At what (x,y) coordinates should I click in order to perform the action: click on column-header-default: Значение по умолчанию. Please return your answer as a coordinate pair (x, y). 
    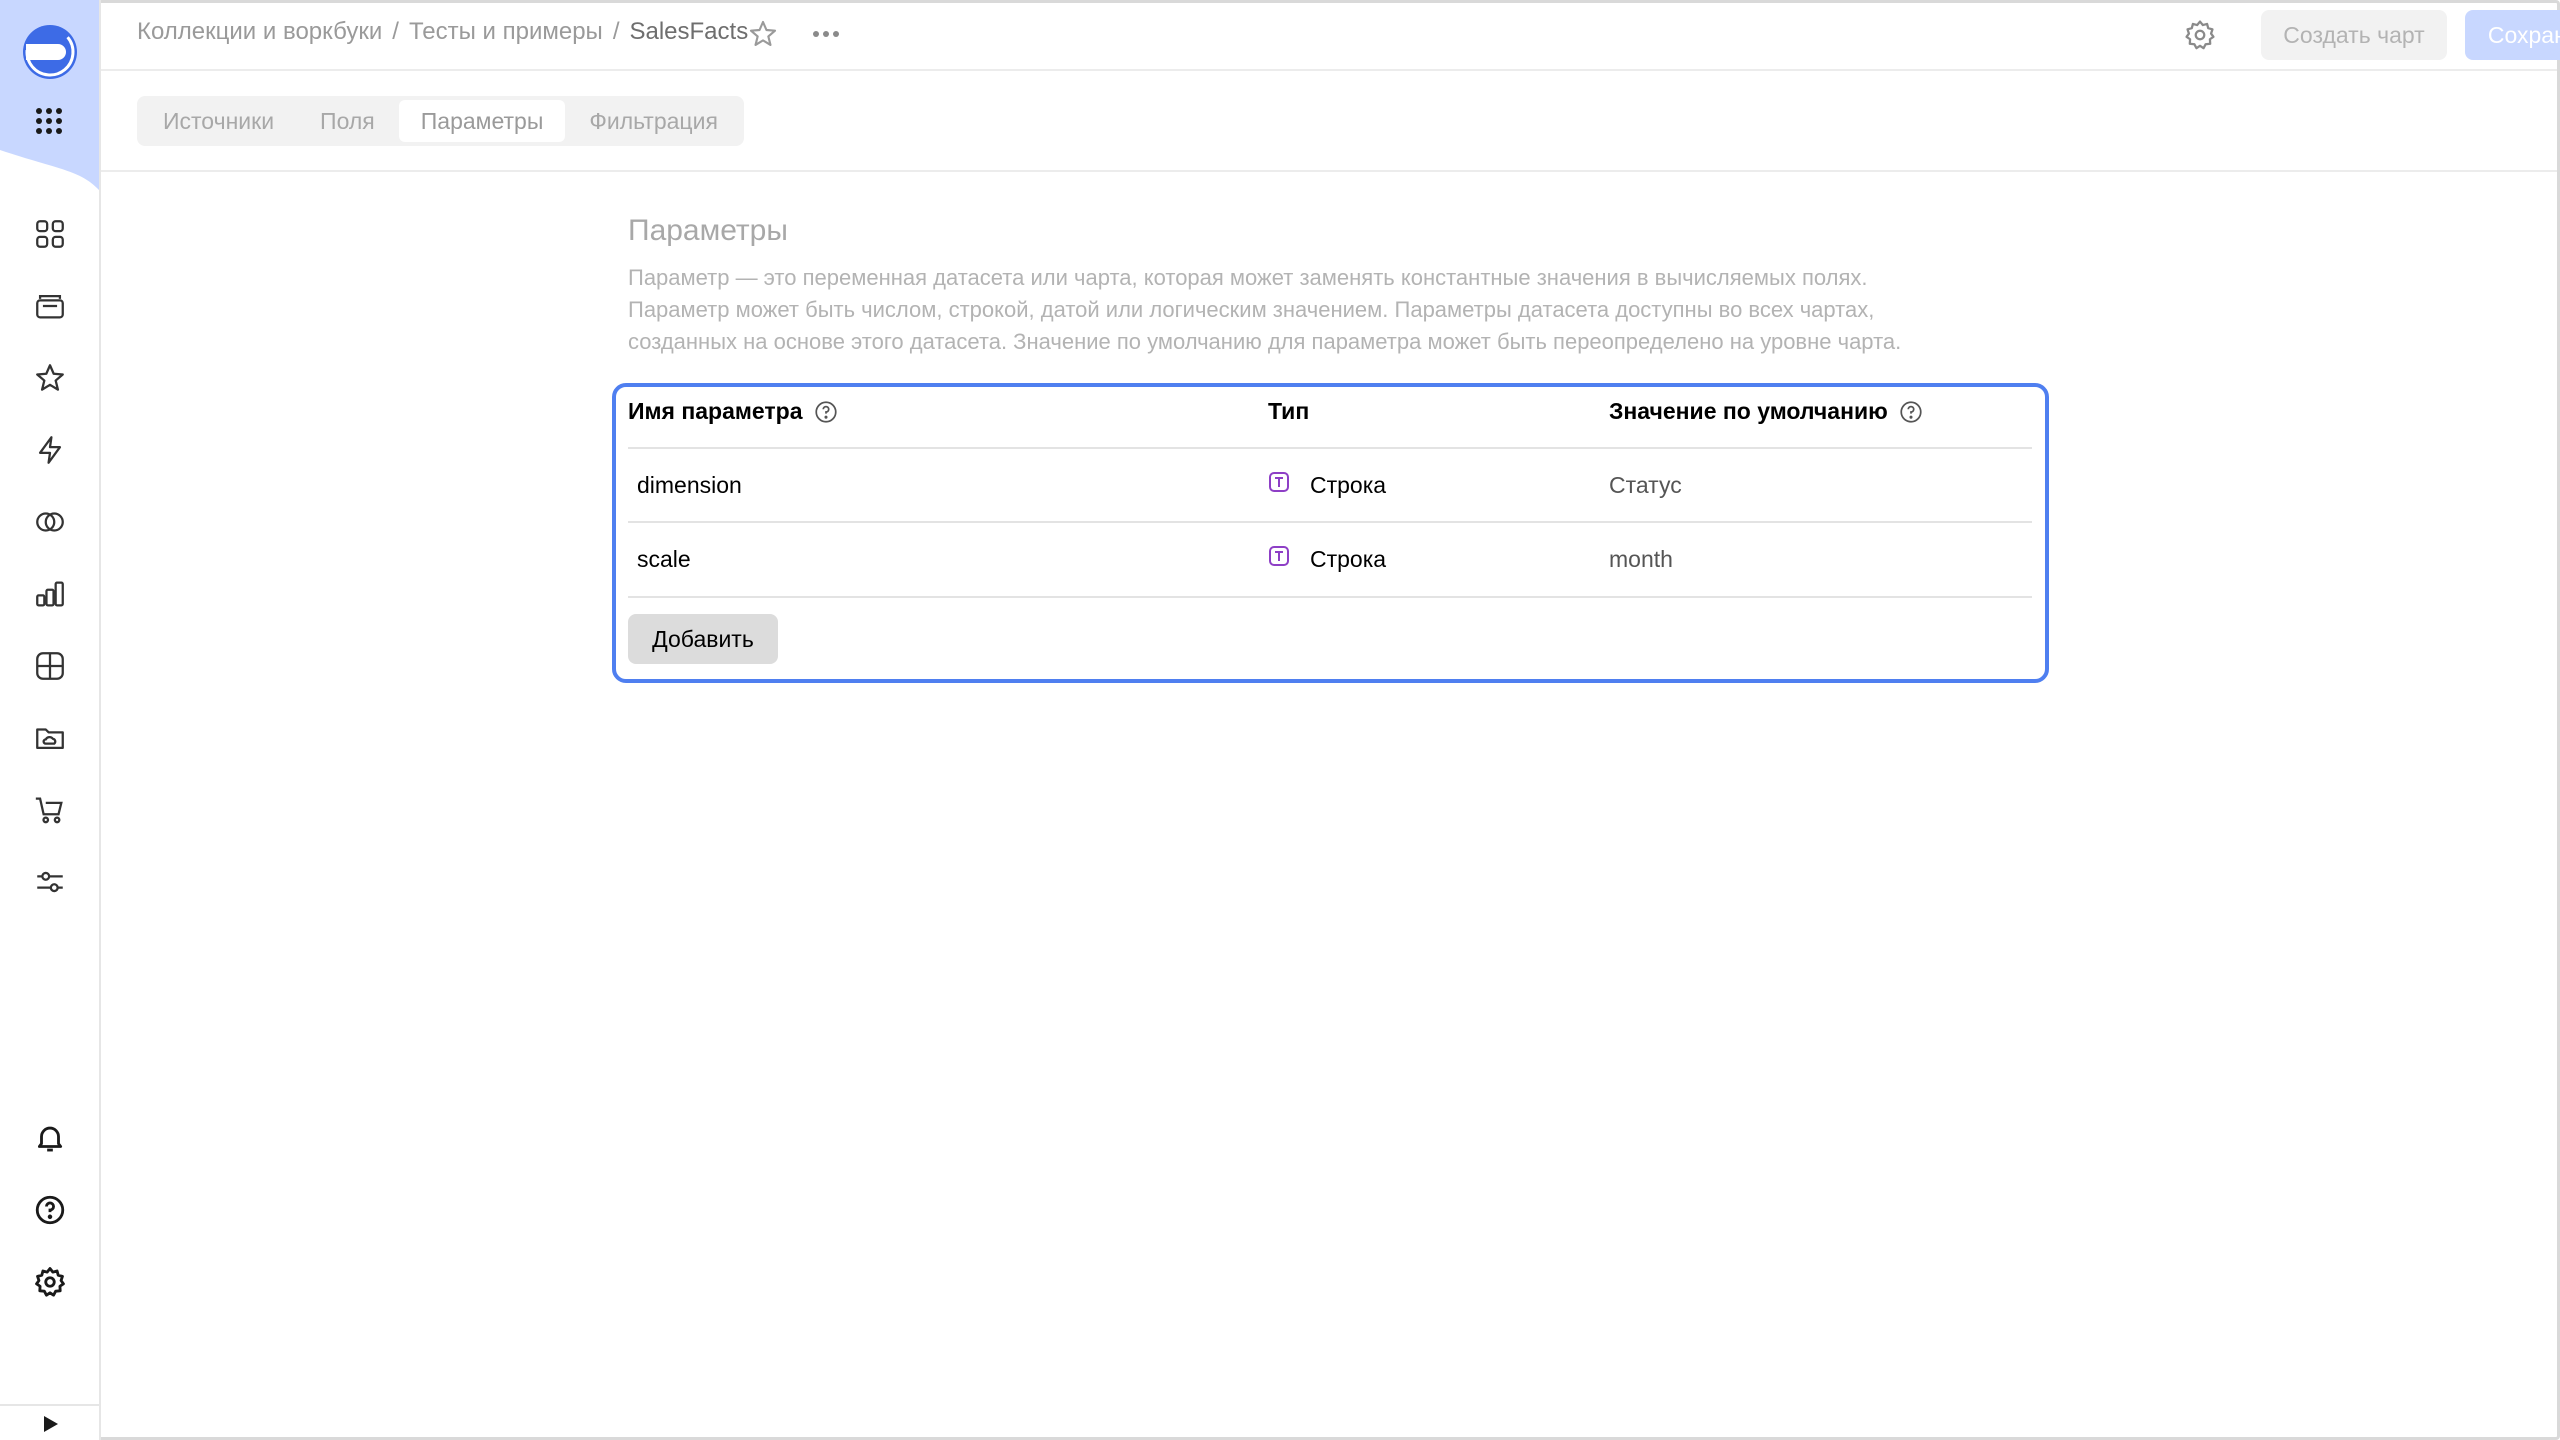
    Looking at the image, I should click on (1766, 411).